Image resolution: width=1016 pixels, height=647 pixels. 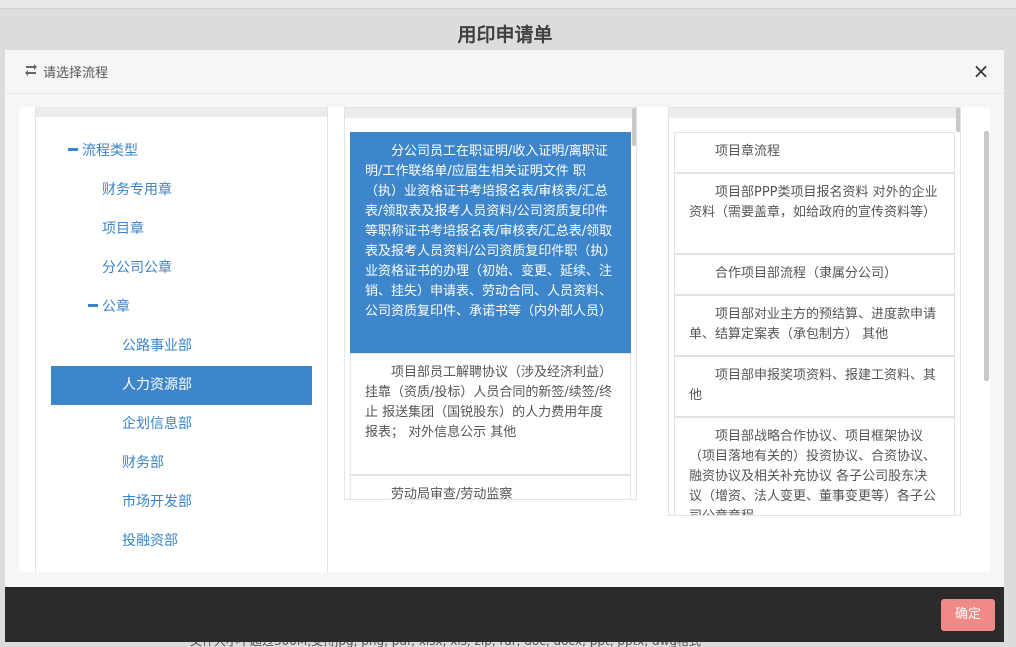 I want to click on process-item: 劳动局审查/劳动监察, so click(x=490, y=487).